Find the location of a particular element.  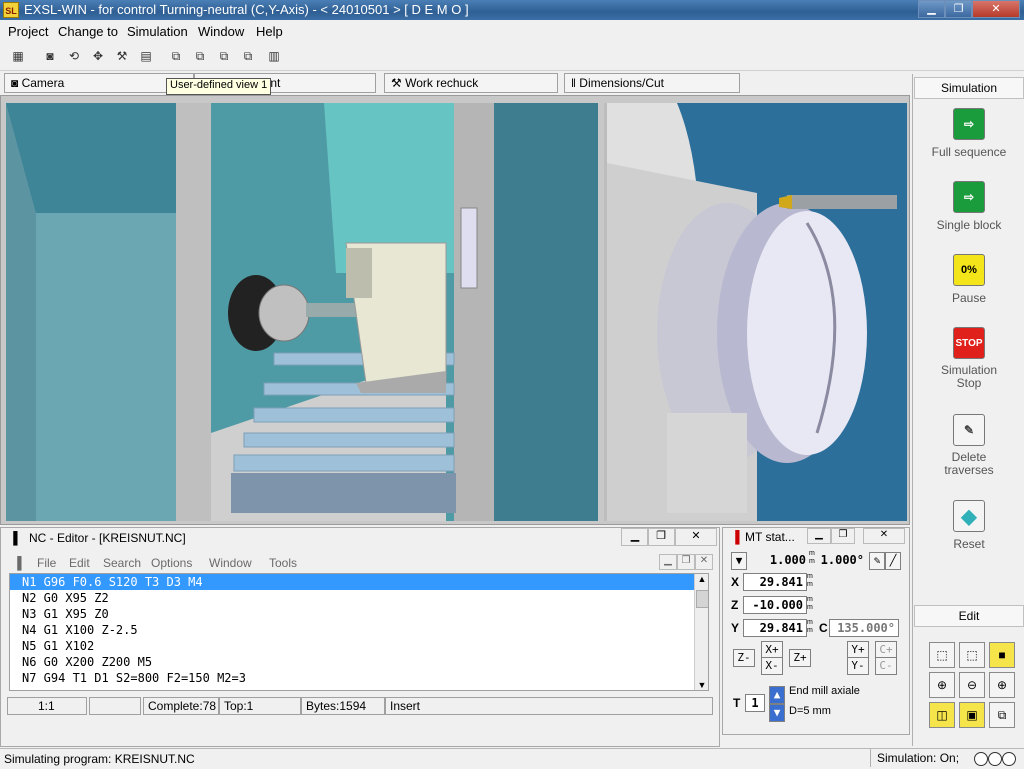

z-minus-button: Z- is located at coordinates (744, 658).